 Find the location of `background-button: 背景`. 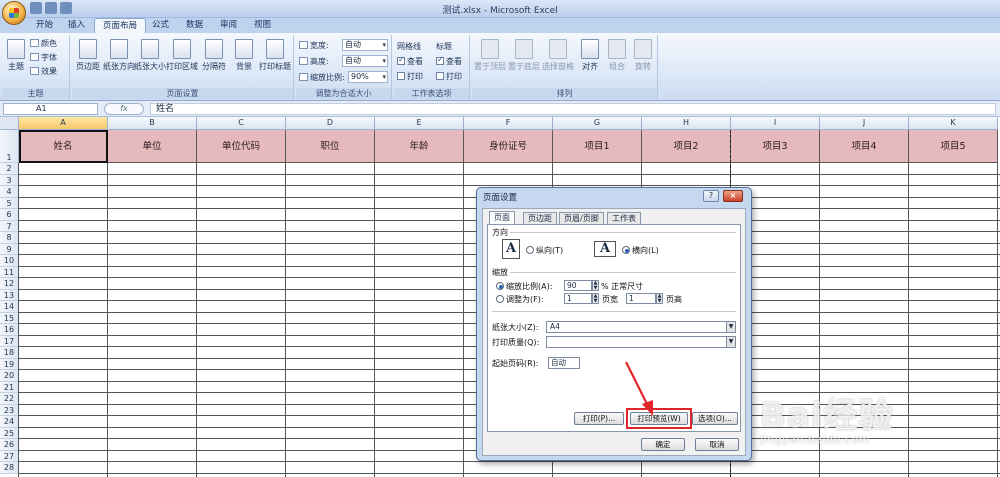

background-button: 背景 is located at coordinates (244, 55).